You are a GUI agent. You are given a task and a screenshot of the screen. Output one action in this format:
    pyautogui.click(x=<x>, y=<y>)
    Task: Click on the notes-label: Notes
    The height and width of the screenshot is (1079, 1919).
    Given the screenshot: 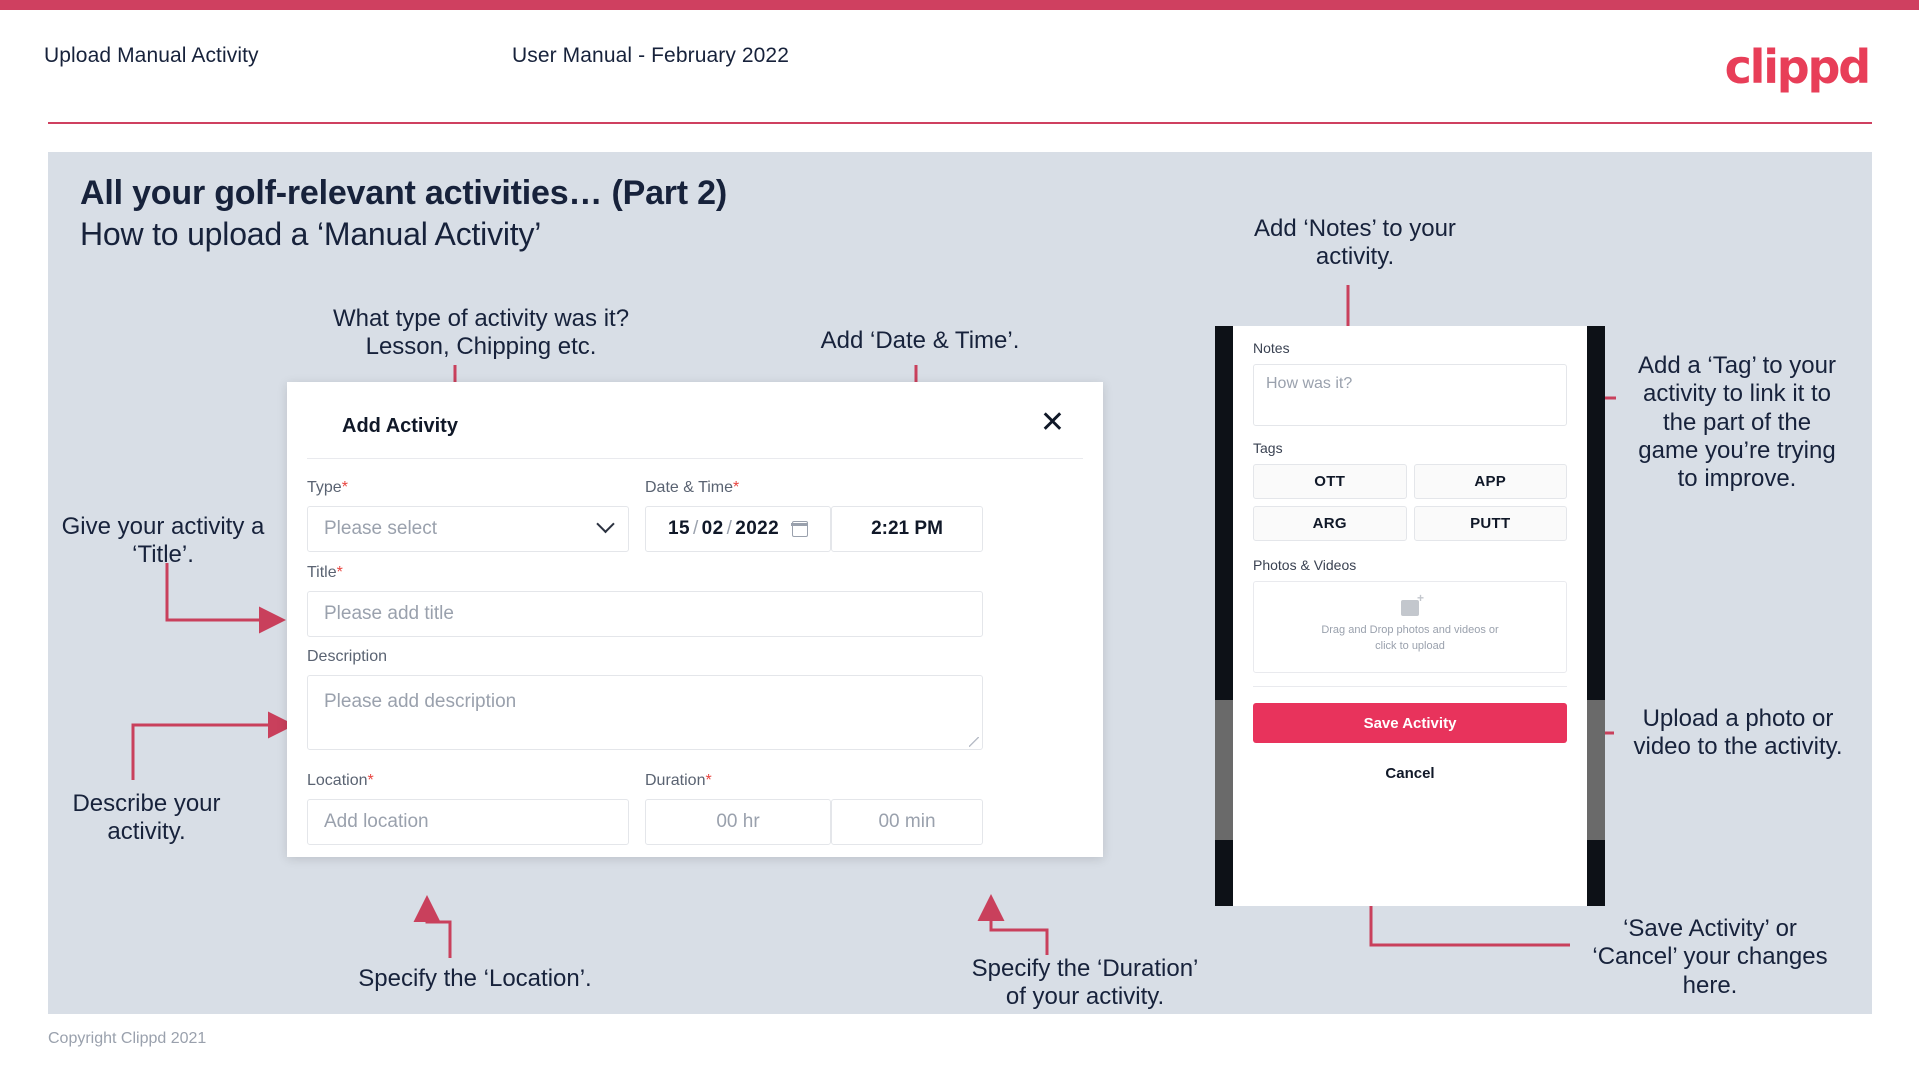 What is the action you would take?
    pyautogui.click(x=1271, y=348)
    